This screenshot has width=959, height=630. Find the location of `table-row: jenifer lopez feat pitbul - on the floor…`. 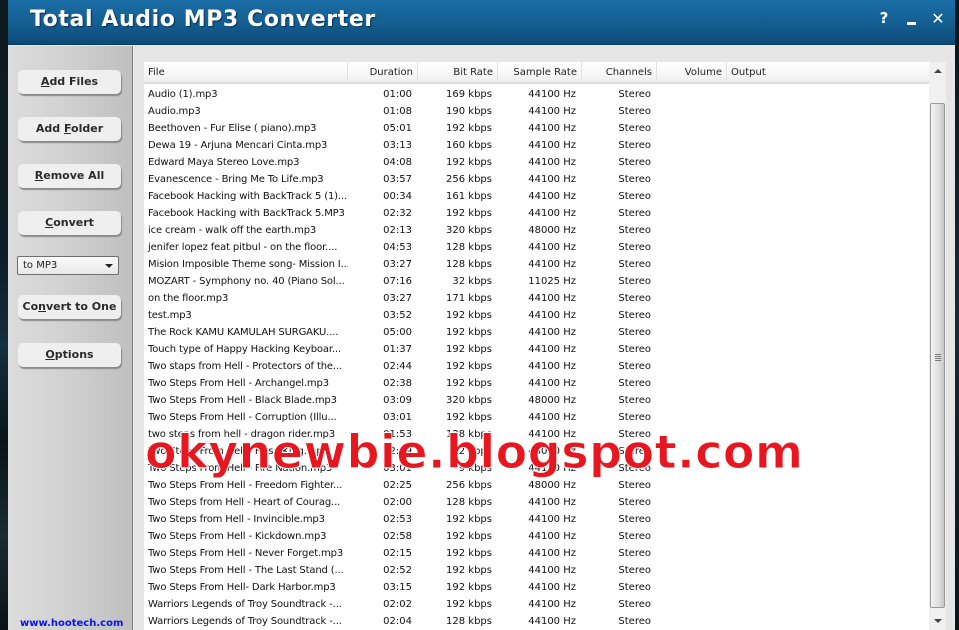

table-row: jenifer lopez feat pitbul - on the floor… is located at coordinates (536, 247).